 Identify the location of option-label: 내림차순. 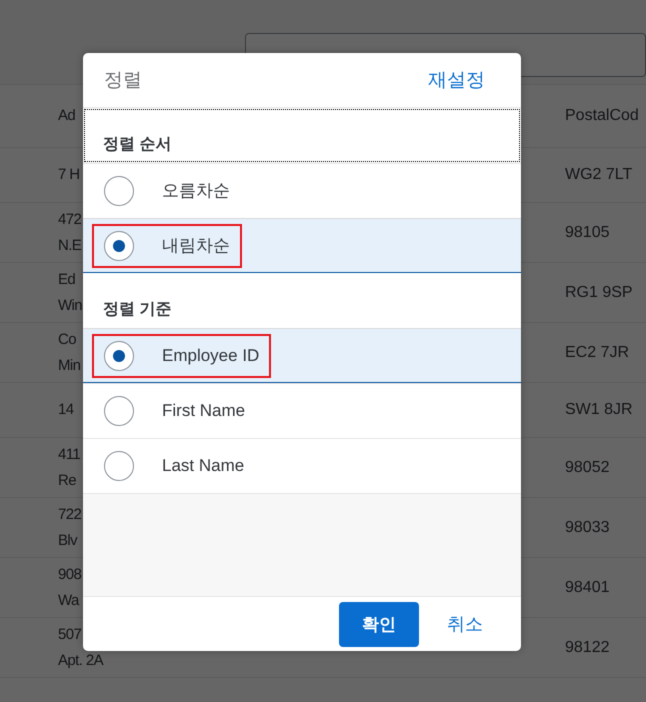
(196, 246).